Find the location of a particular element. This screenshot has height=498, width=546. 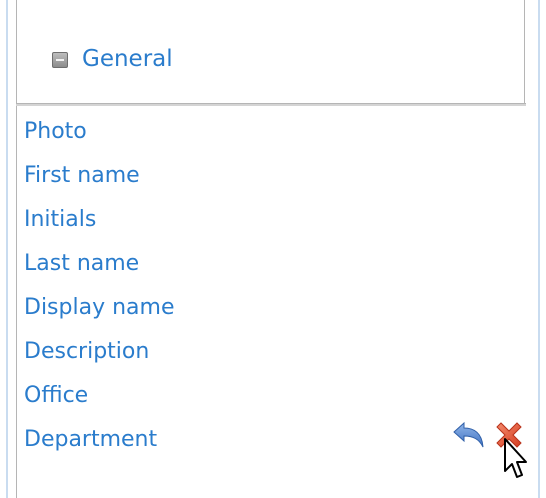

list-left-border is located at coordinates (16, 302).